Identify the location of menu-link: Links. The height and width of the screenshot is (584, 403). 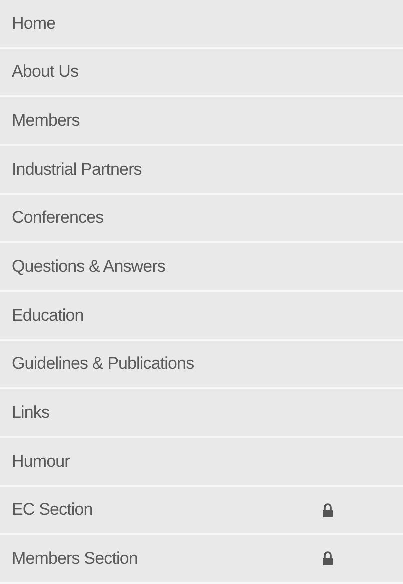
(31, 413).